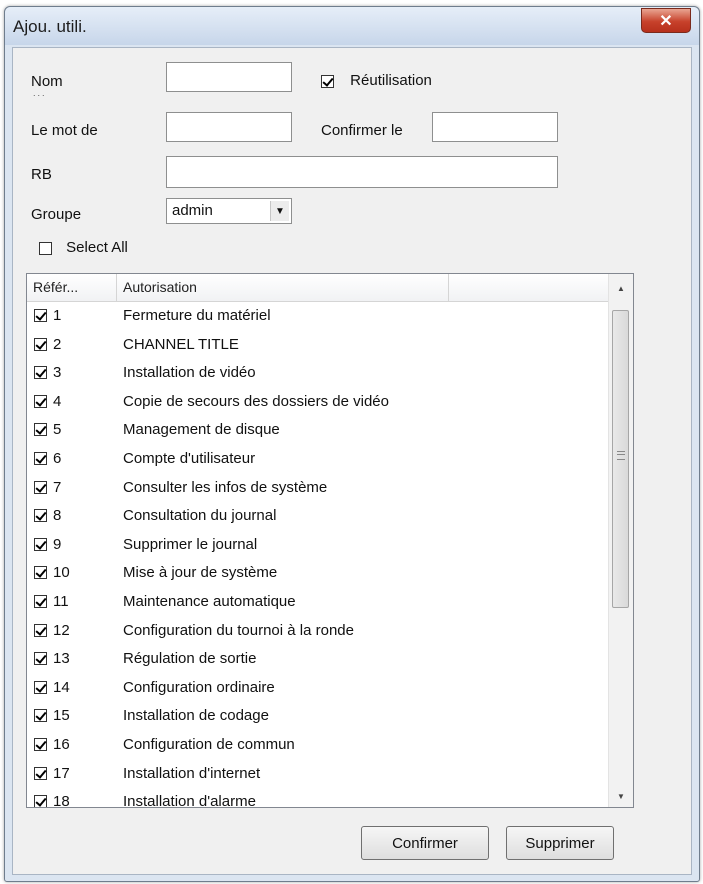 The image size is (703, 884). What do you see at coordinates (199, 687) in the screenshot?
I see `row-authorization: Configuration ordinaire` at bounding box center [199, 687].